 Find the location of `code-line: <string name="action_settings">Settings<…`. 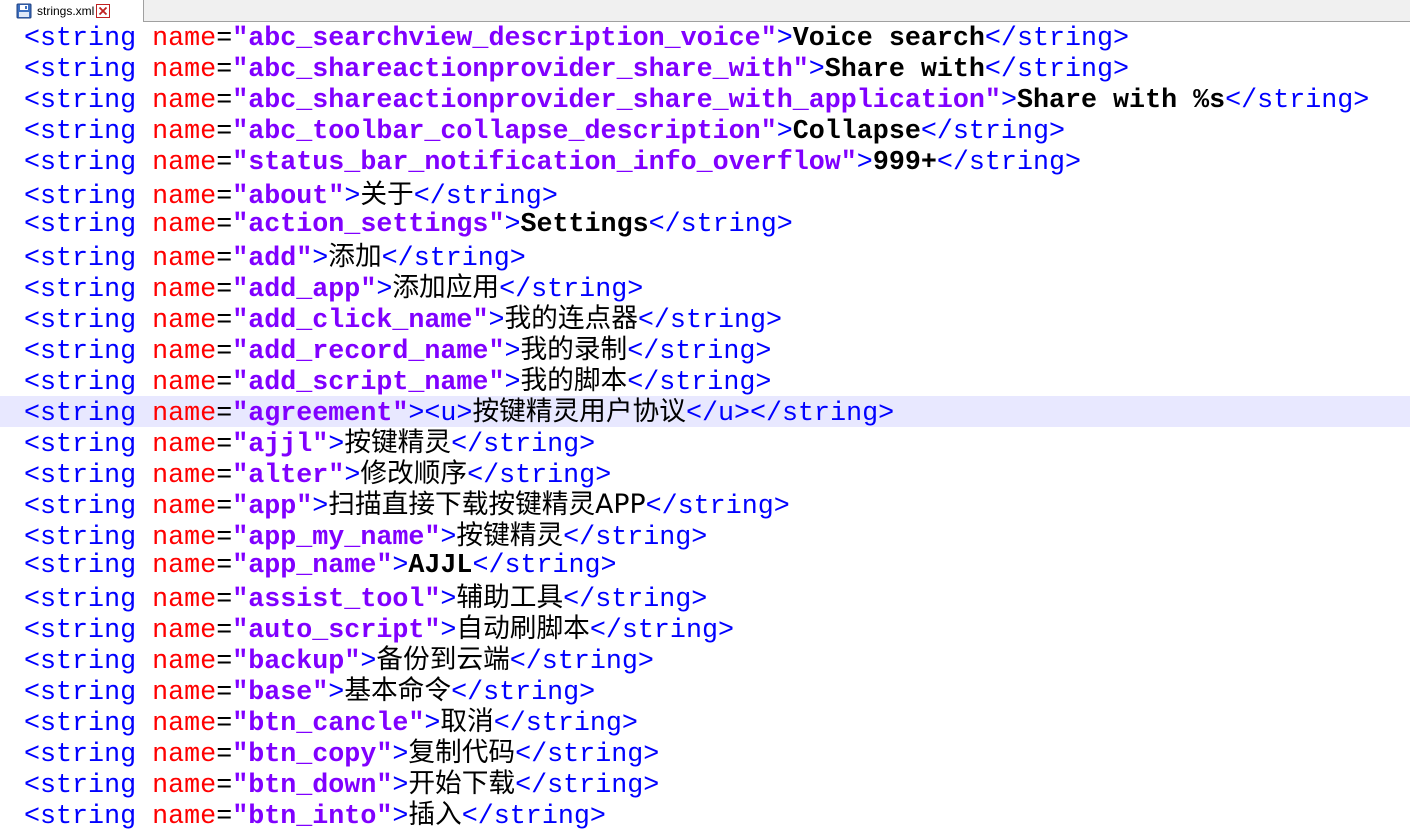

code-line: <string name="action_settings">Settings<… is located at coordinates (705, 225).